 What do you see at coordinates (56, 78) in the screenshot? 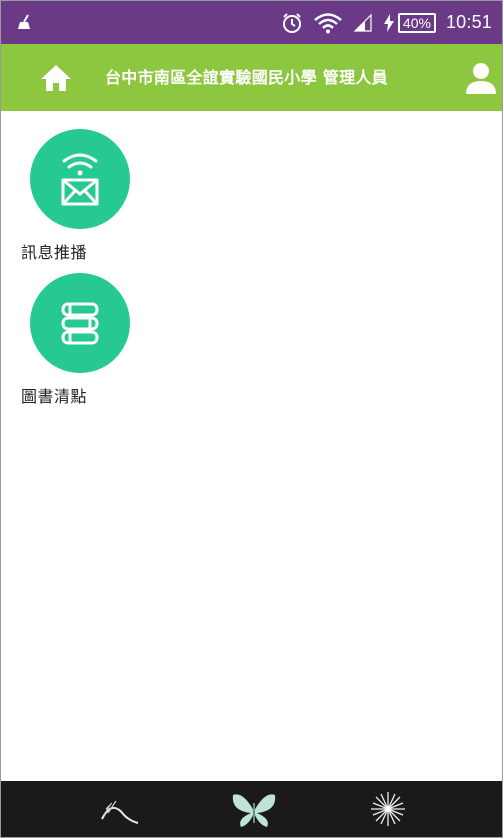
I see `home-icon` at bounding box center [56, 78].